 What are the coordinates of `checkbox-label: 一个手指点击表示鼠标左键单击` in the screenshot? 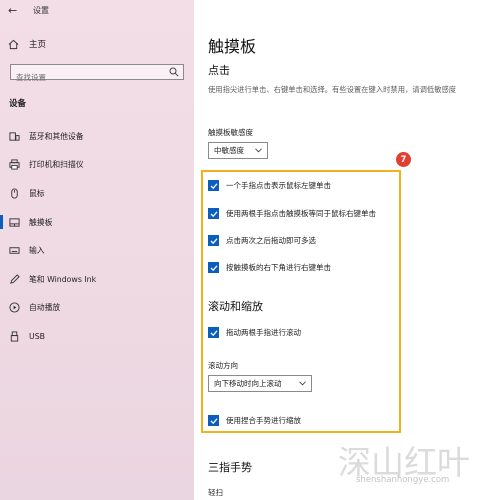 It's located at (278, 185).